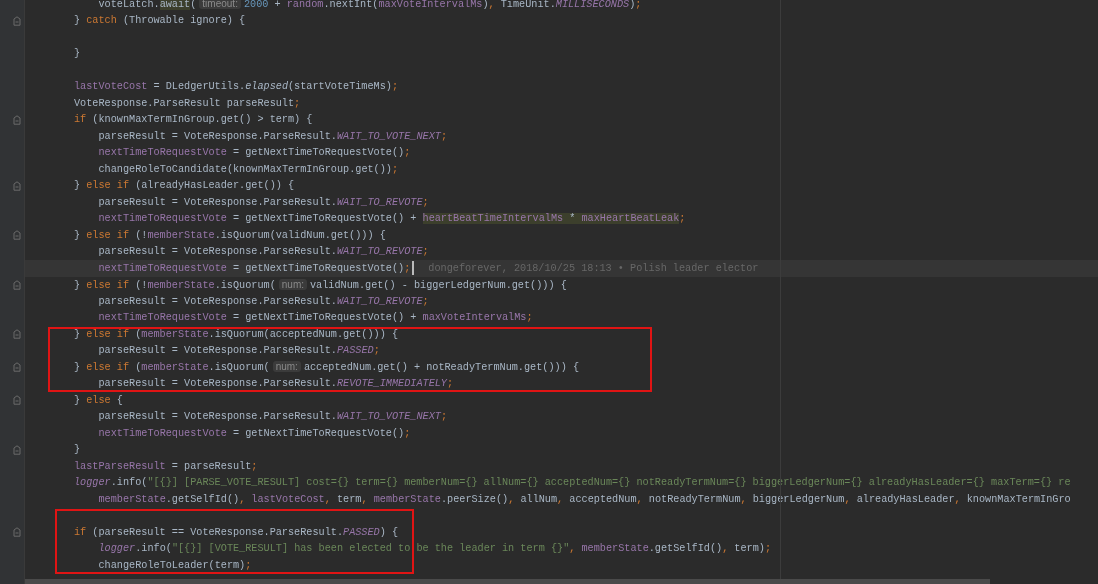  Describe the element at coordinates (315, 318) in the screenshot. I see `code-line: nextTimeToRequestVote = getNextTimeToRequestVote() + maxVoteIntervalMs;` at that location.